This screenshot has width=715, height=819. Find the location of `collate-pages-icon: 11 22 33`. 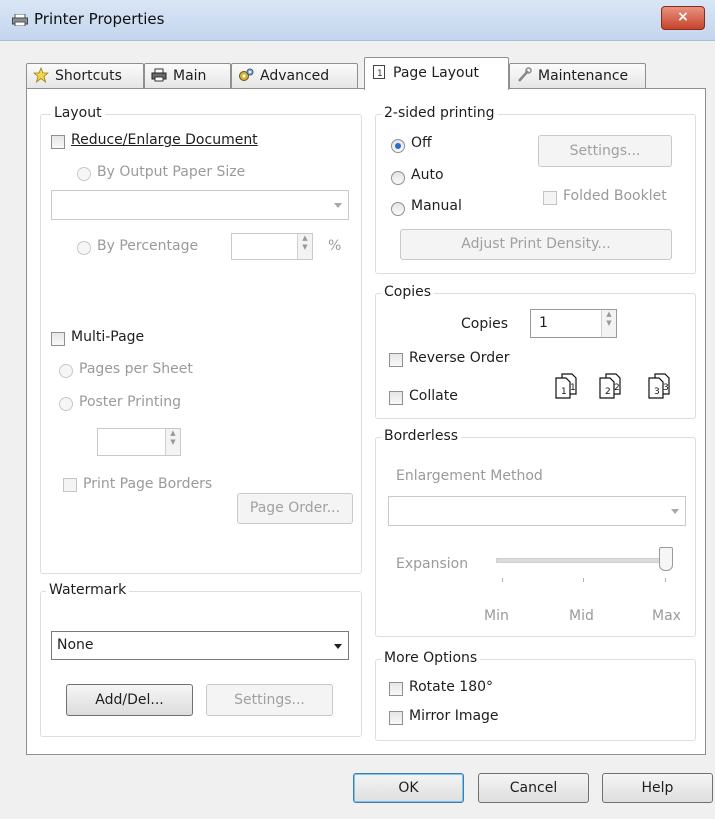

collate-pages-icon: 11 22 33 is located at coordinates (612, 386).